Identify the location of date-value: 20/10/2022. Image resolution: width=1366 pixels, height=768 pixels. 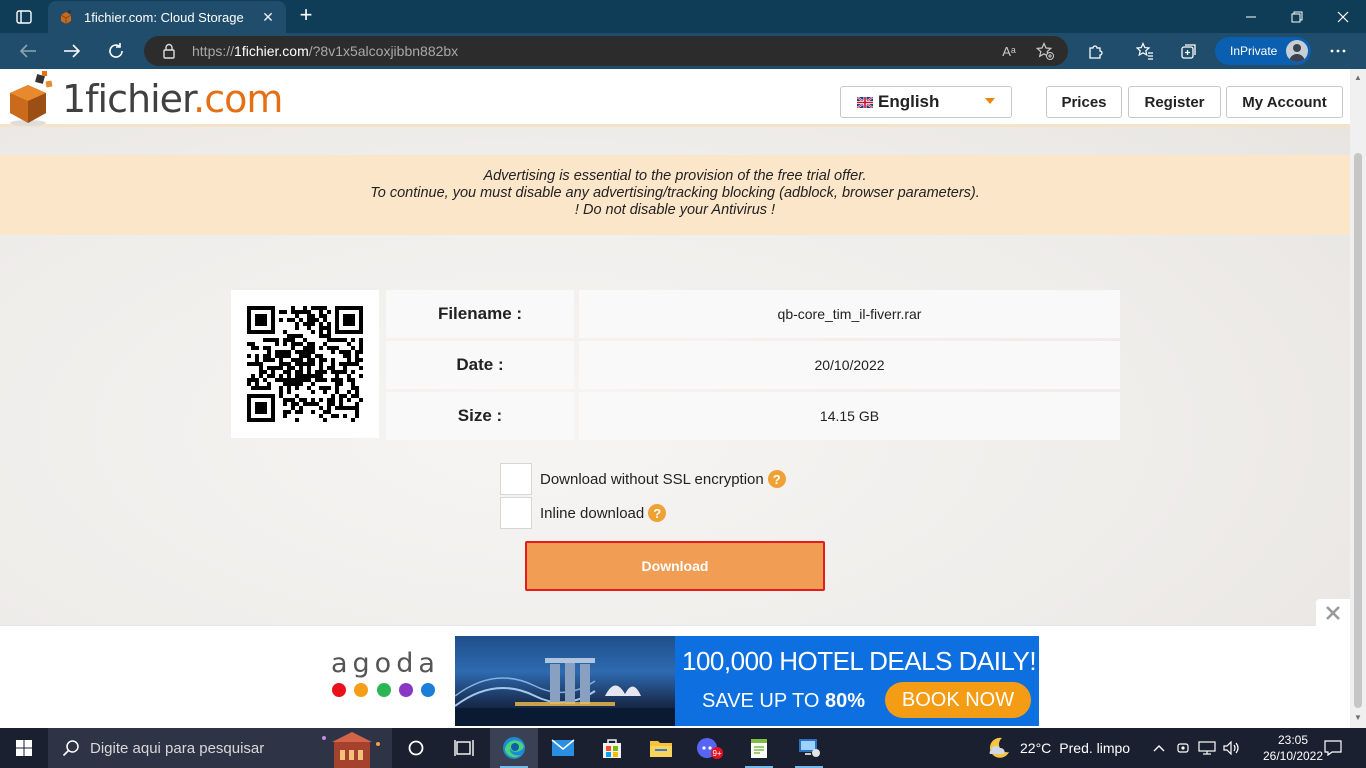
(849, 365).